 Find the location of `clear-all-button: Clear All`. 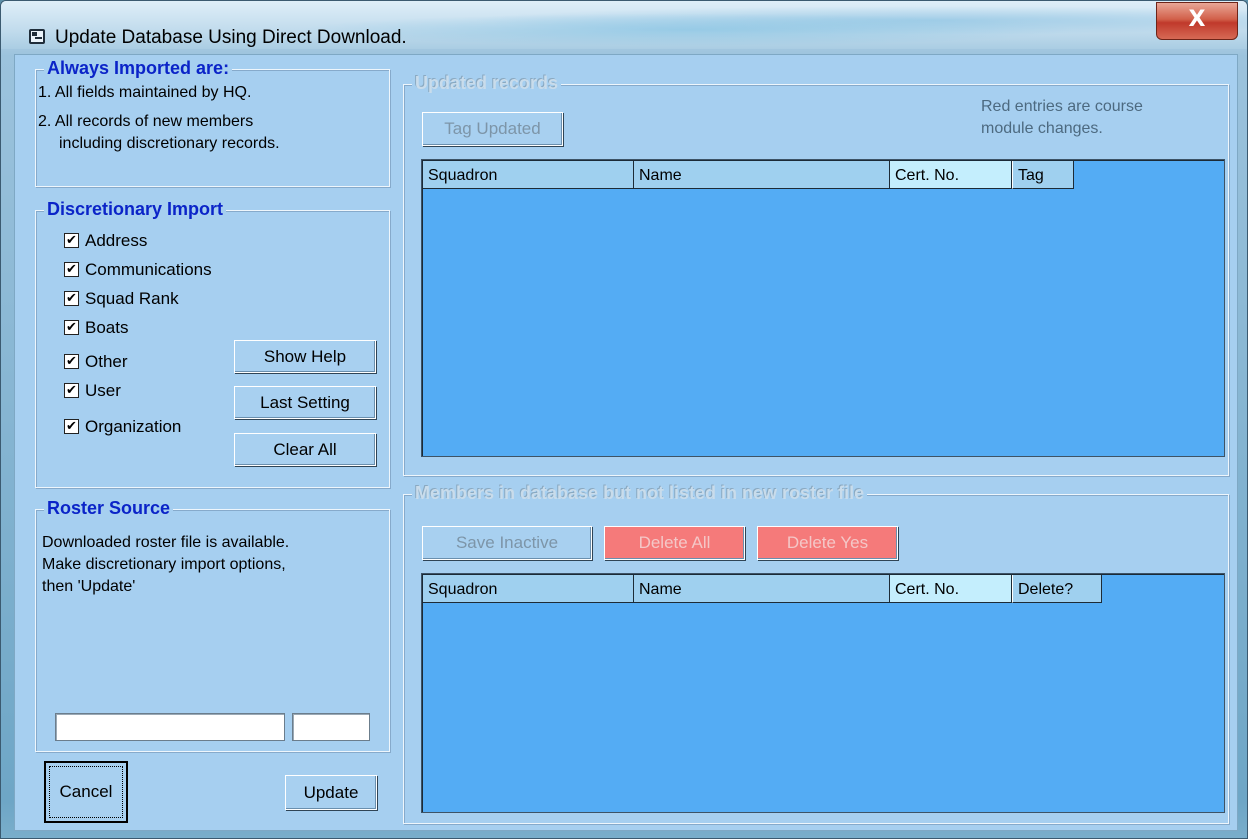

clear-all-button: Clear All is located at coordinates (305, 449).